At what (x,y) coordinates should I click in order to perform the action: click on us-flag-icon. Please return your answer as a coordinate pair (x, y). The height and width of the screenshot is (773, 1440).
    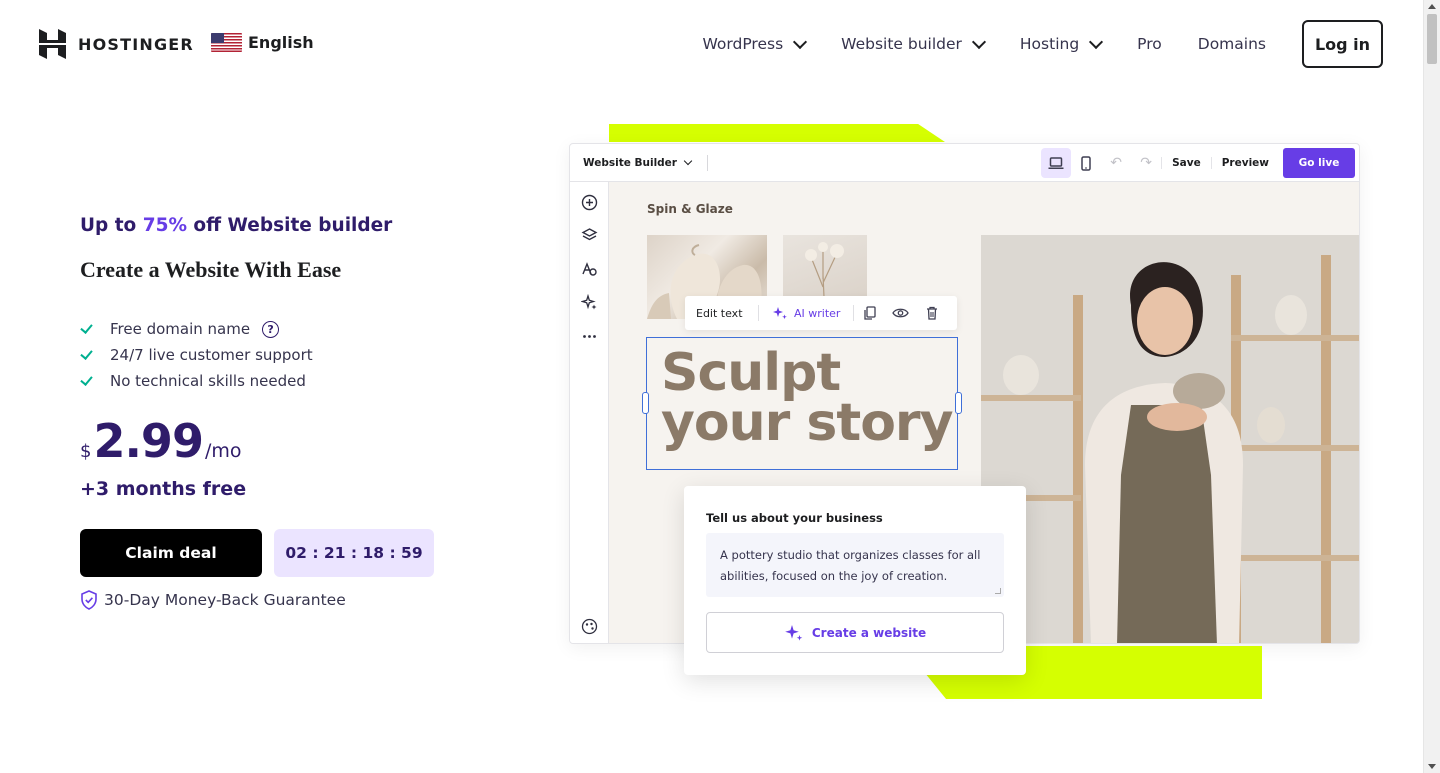
    Looking at the image, I should click on (226, 42).